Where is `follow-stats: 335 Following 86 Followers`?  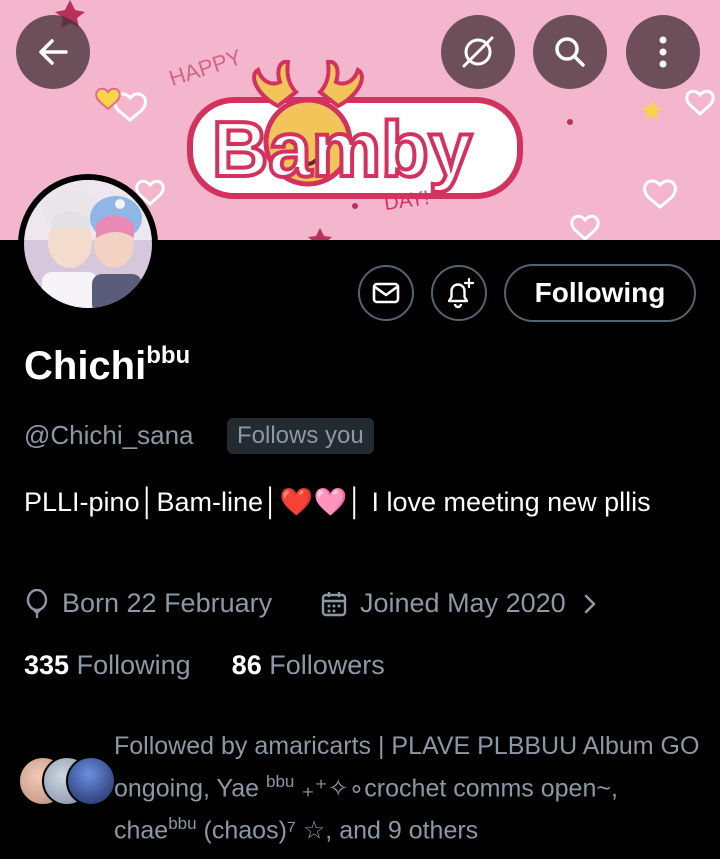
follow-stats: 335 Following 86 Followers is located at coordinates (204, 665).